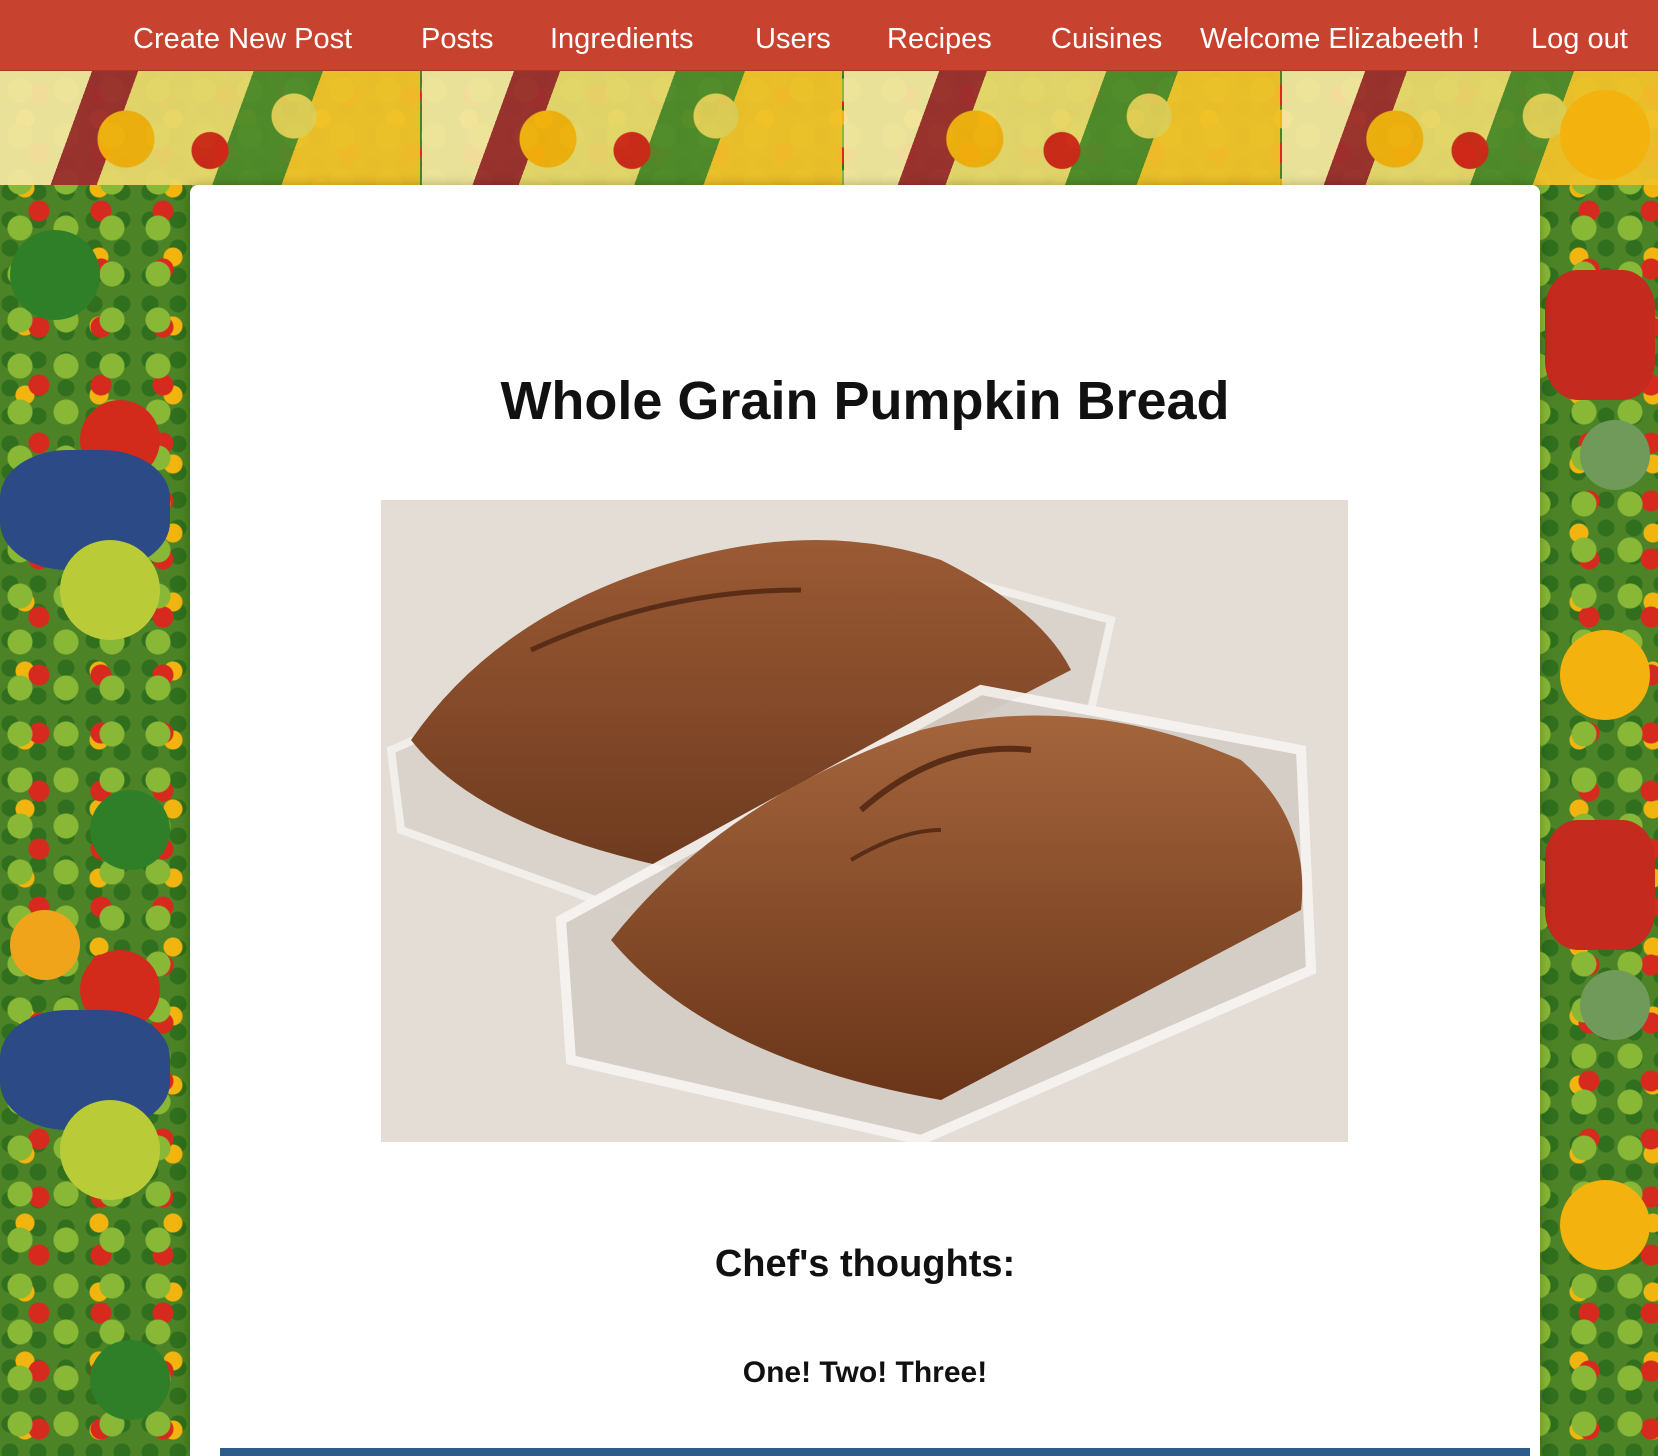  What do you see at coordinates (939, 39) in the screenshot?
I see `nav-recipes: Recipes` at bounding box center [939, 39].